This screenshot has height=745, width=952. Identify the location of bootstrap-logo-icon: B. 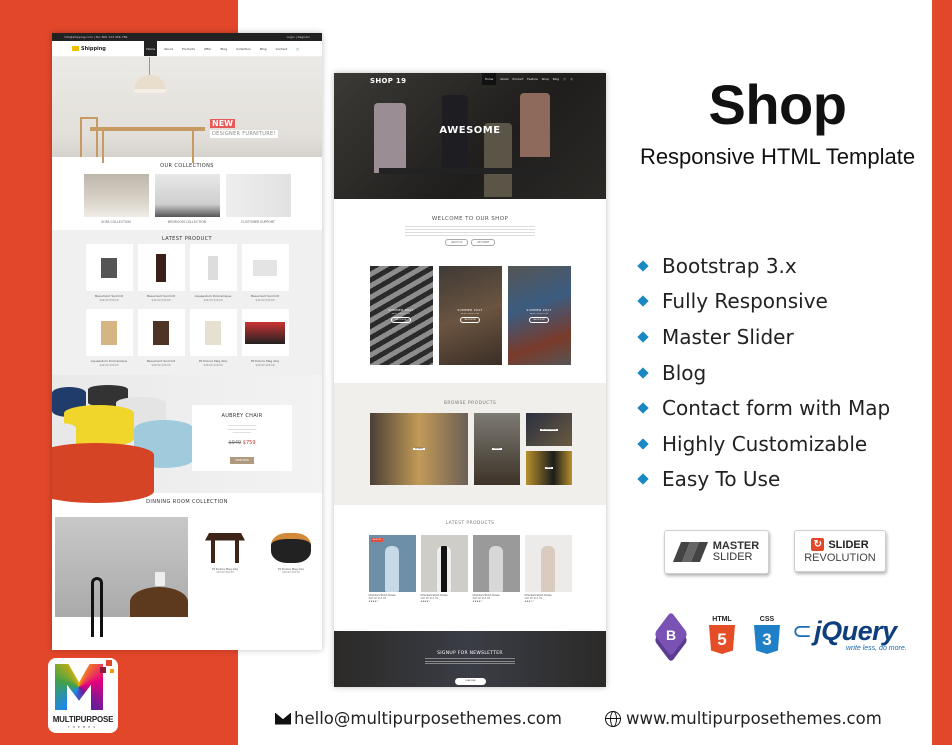
(671, 637).